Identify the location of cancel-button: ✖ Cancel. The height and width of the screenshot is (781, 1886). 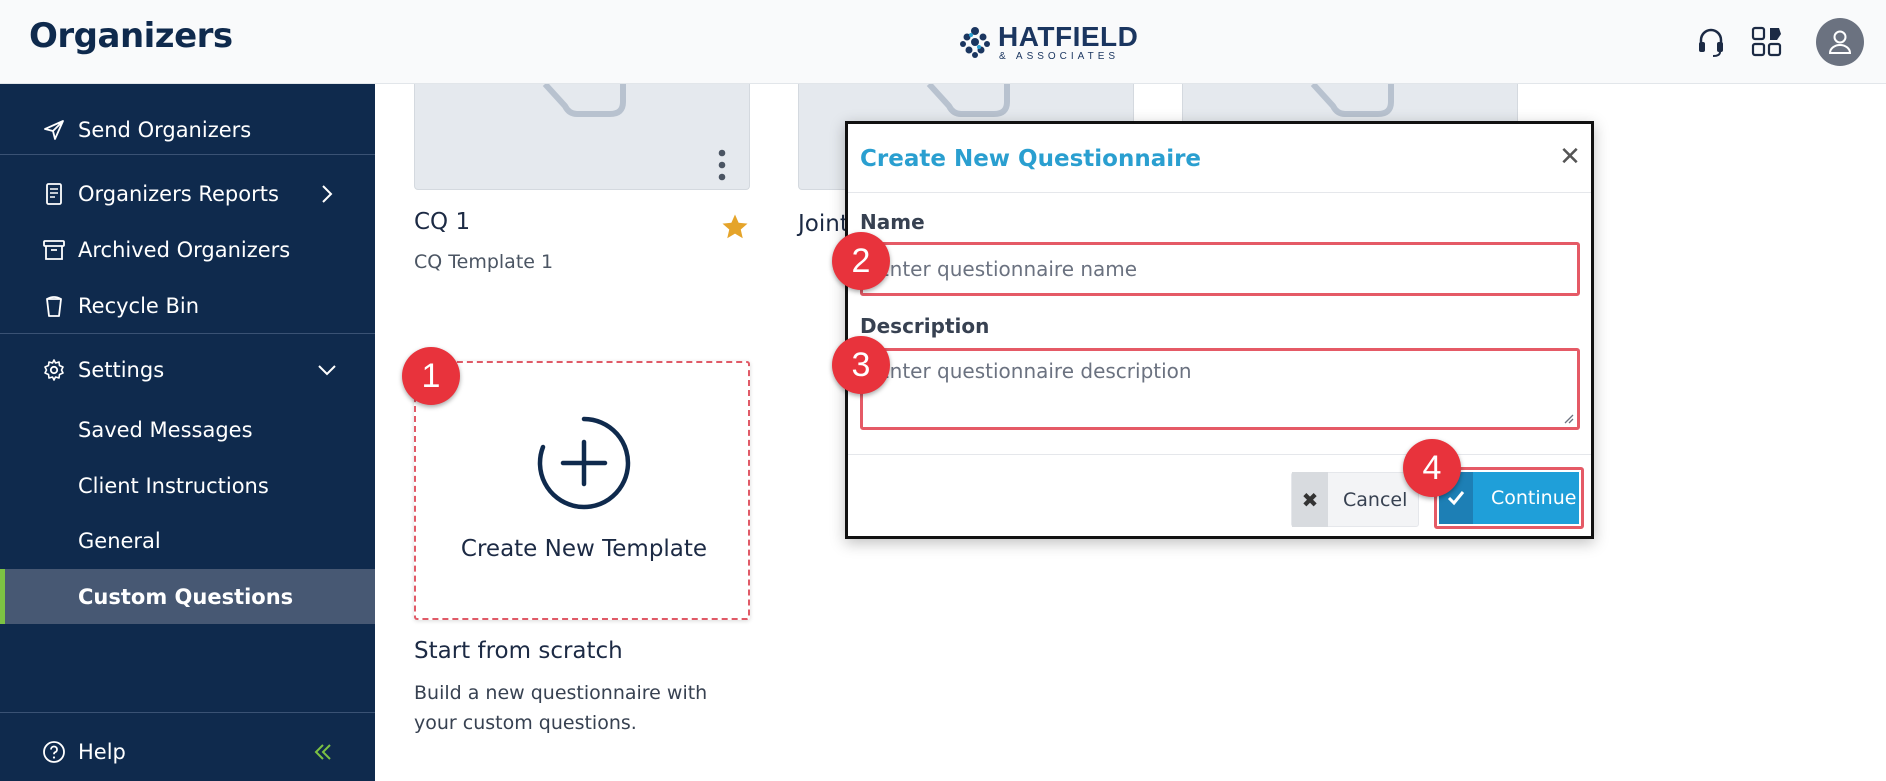
(1355, 499).